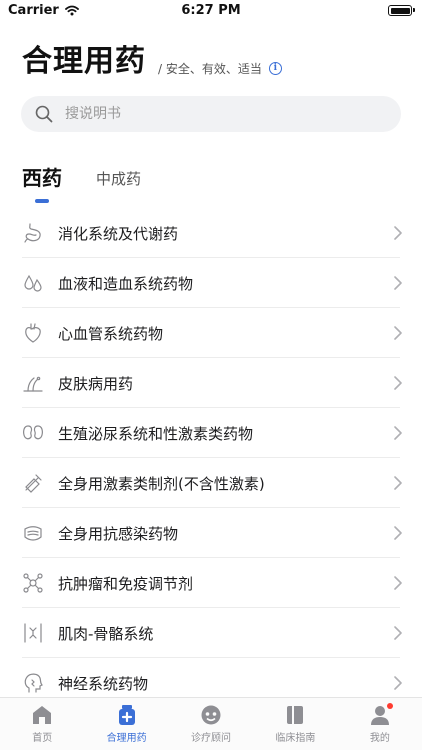  I want to click on page-header: 合理用药 / 安全、有效、适当 i, so click(152, 62).